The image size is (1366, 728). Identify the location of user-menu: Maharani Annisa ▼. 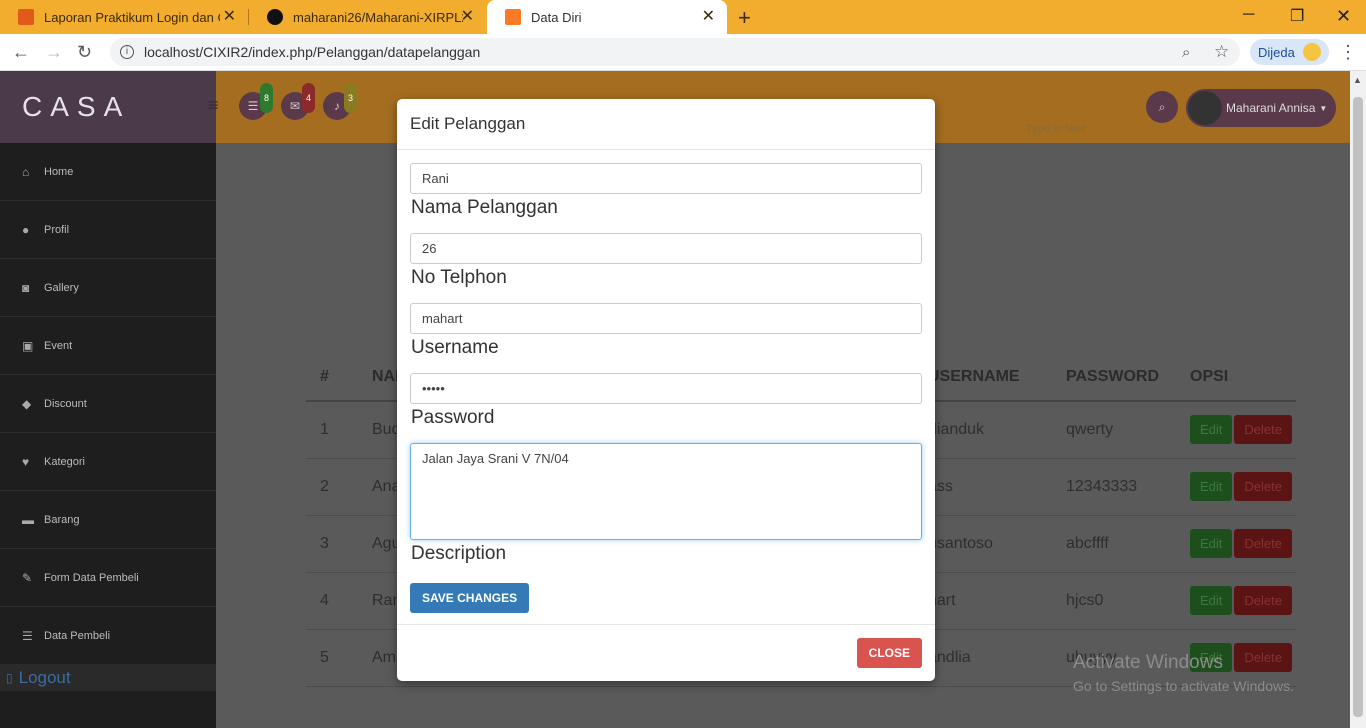
(1261, 108).